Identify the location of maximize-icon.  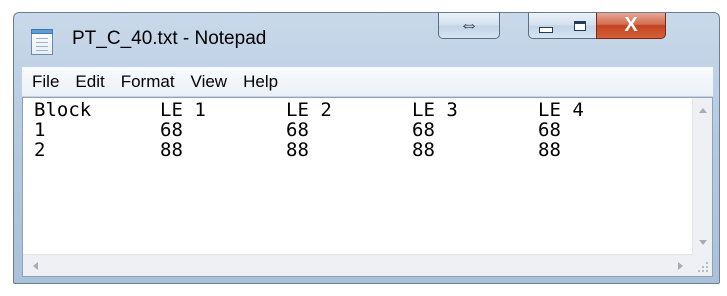
(579, 25).